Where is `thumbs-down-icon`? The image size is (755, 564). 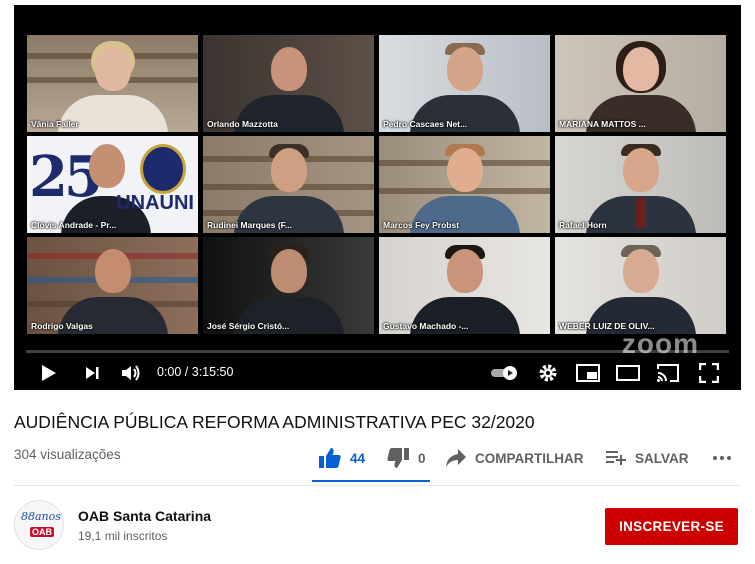
thumbs-down-icon is located at coordinates (398, 458).